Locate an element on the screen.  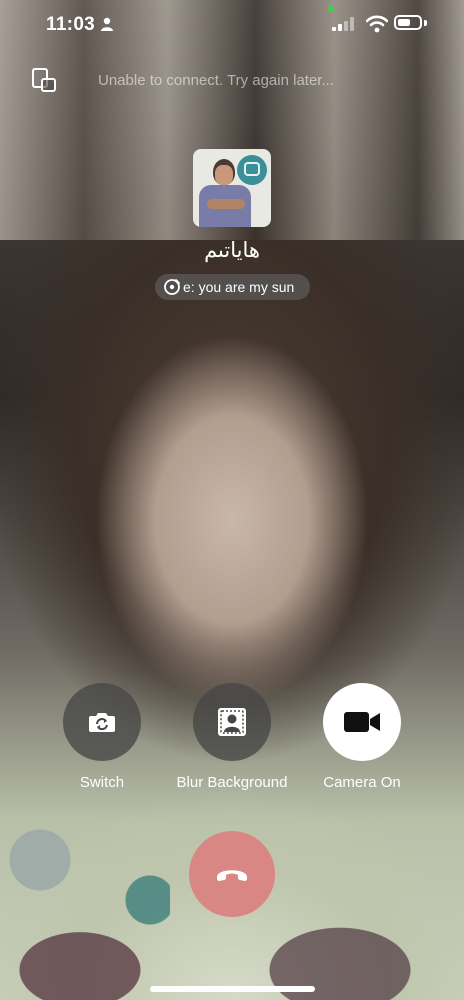
song-title: e: you are my sun is located at coordinates (239, 287).